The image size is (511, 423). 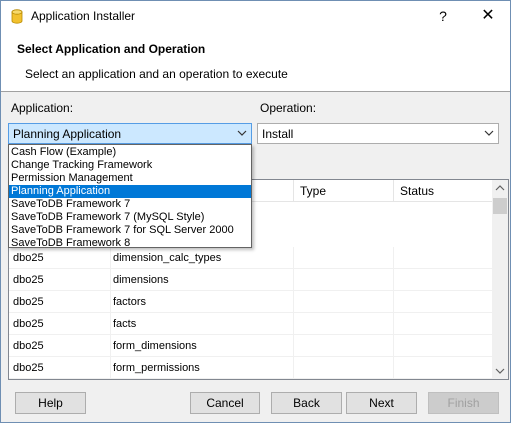 I want to click on operation-combobox: Install, so click(x=378, y=133).